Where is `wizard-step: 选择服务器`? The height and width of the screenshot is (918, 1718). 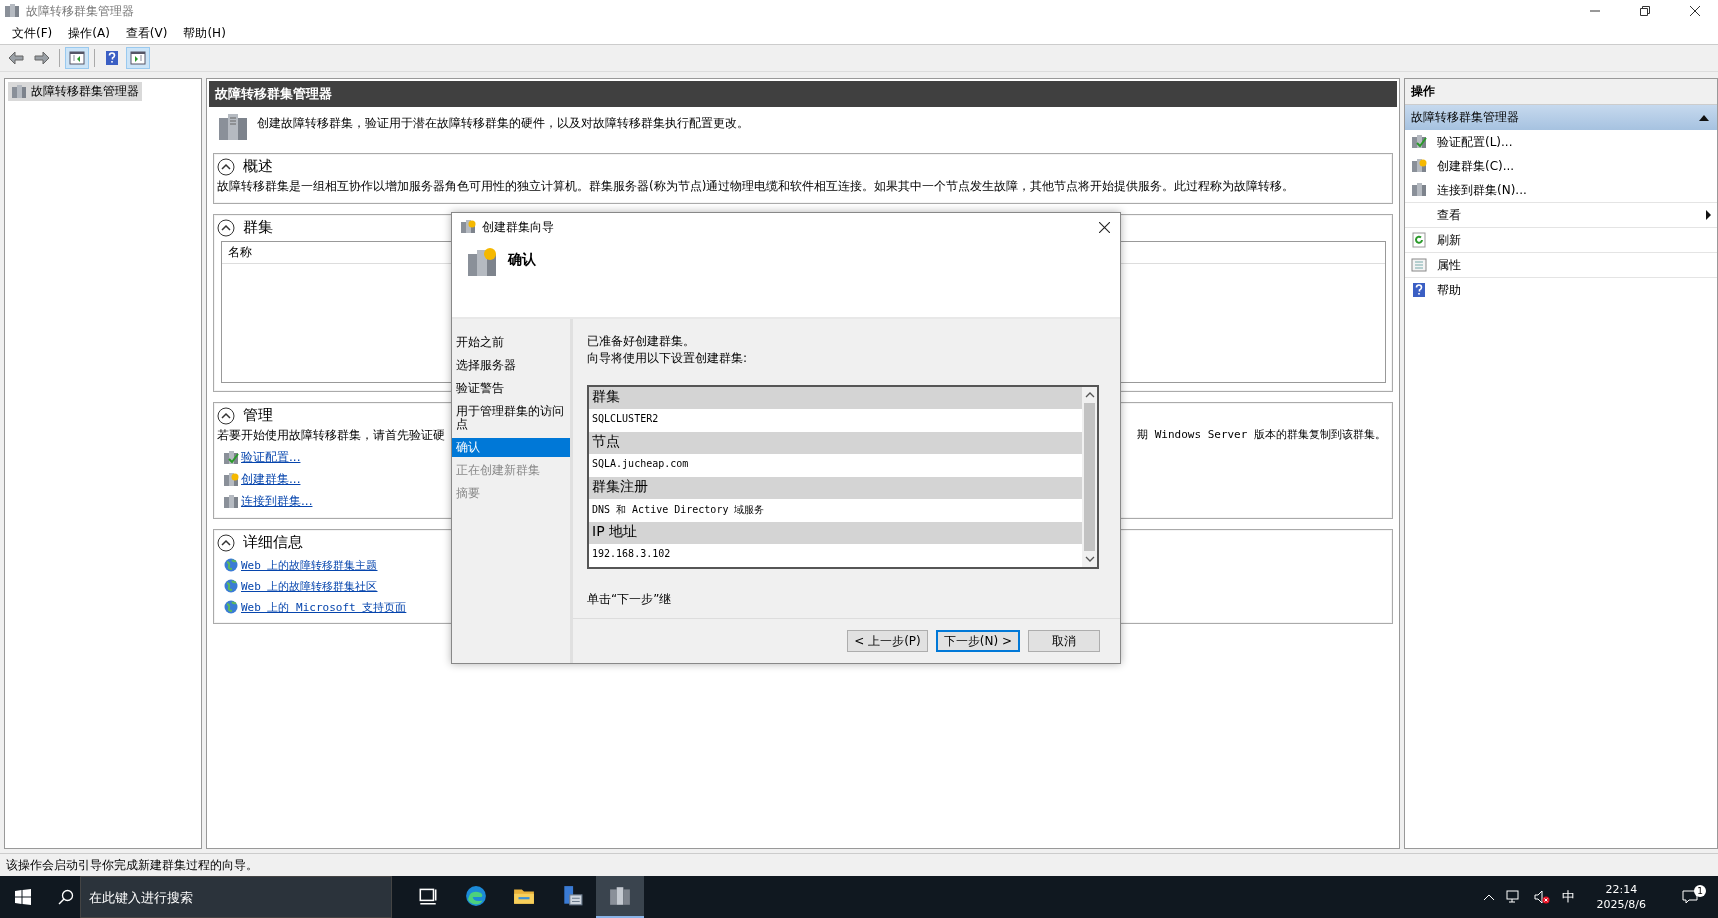
wizard-step: 选择服务器 is located at coordinates (511, 365).